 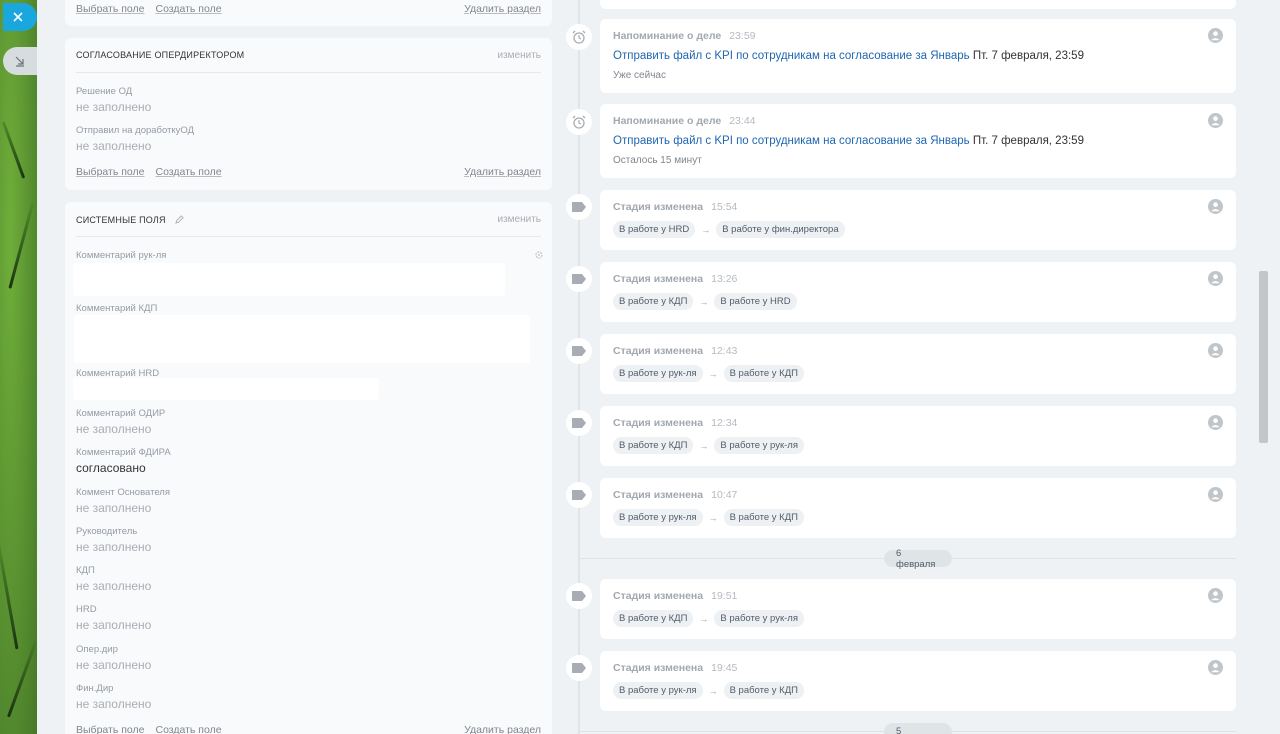 What do you see at coordinates (675, 495) in the screenshot?
I see `timeline-item-title: Стадия изменена 10:47` at bounding box center [675, 495].